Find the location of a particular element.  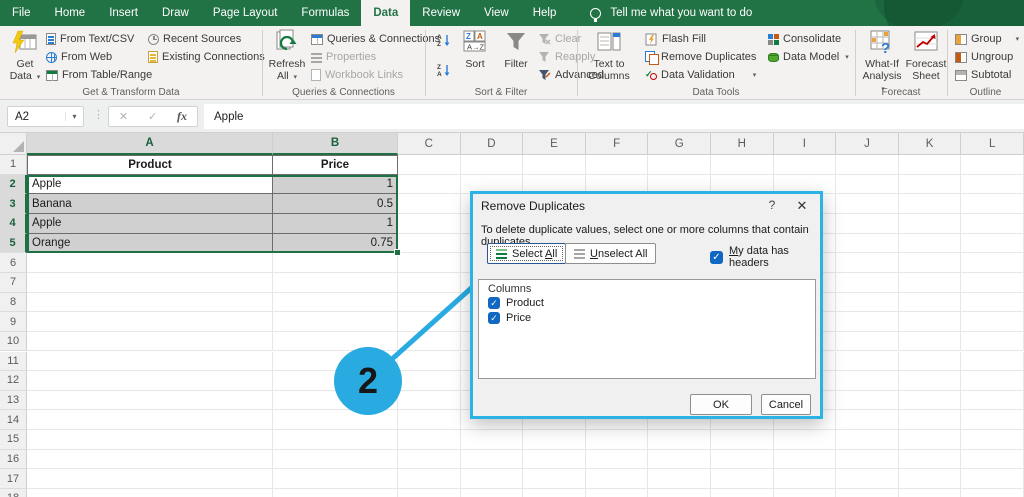

sort-button: Z A A→Z Sort is located at coordinates (475, 59).